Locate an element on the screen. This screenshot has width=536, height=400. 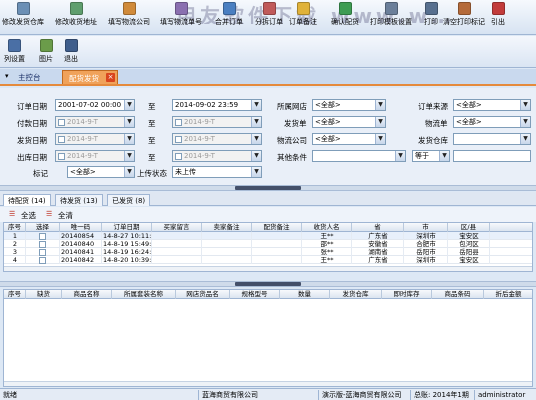
out-date-to: 2014-9-T ▼ is located at coordinates (217, 156).